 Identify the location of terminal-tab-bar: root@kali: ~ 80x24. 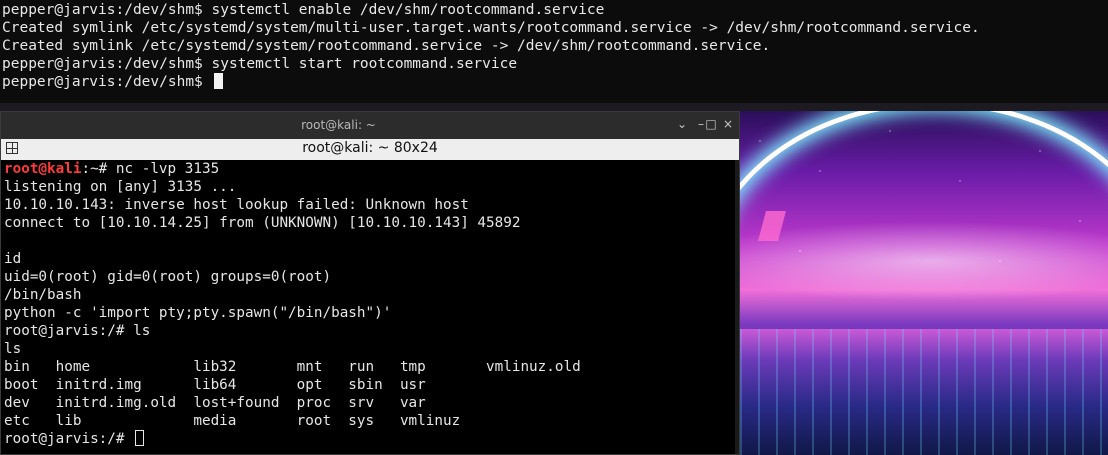
(370, 149).